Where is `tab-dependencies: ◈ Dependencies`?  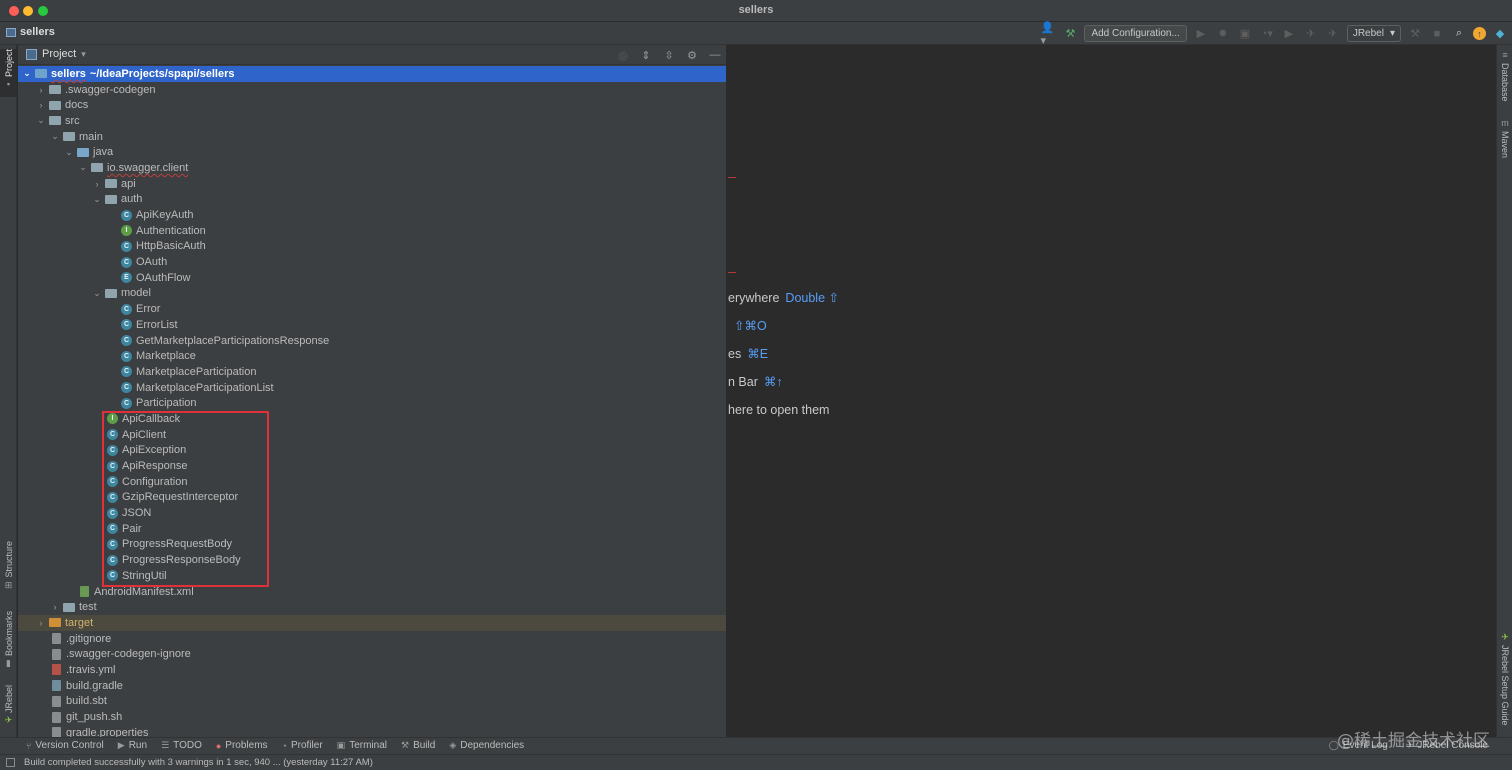
tab-dependencies: ◈ Dependencies is located at coordinates (486, 745).